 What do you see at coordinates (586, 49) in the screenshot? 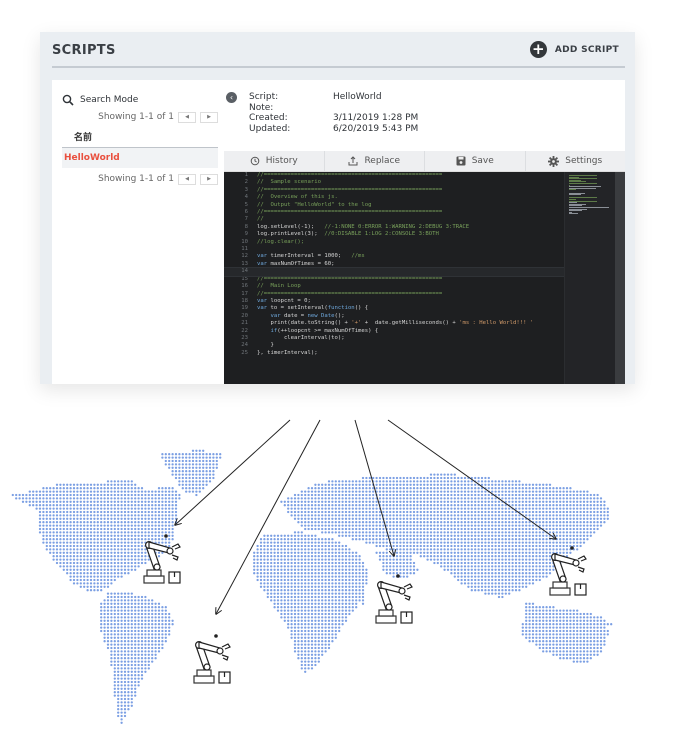
I see `add-script-label: ADD SCRIPT` at bounding box center [586, 49].